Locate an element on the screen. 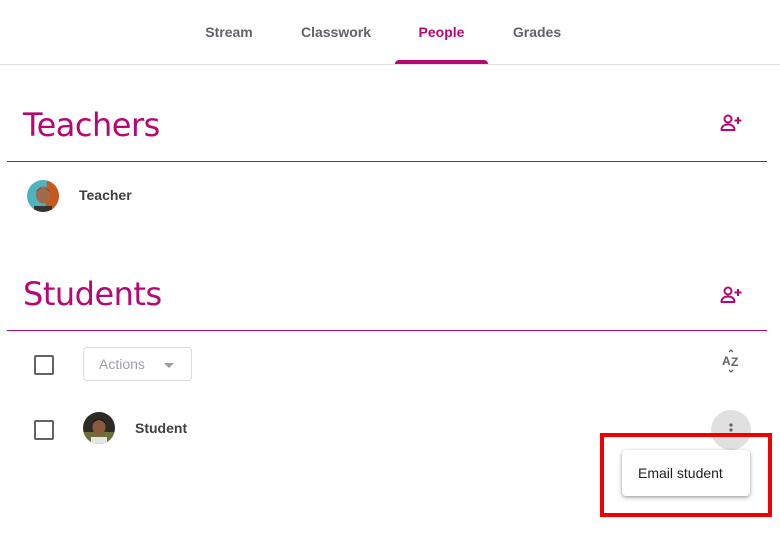 The image size is (780, 542). teachers-heading: Teachers is located at coordinates (91, 125).